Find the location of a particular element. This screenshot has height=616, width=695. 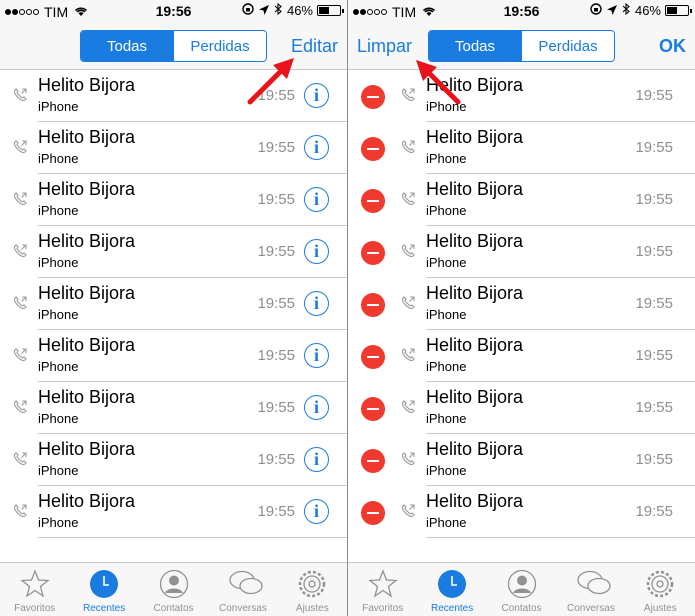

clear-button: Limpar is located at coordinates (384, 46).